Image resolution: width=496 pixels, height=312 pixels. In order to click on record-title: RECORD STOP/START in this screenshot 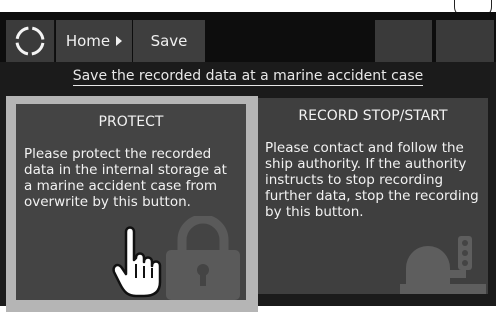, I will do `click(373, 116)`.